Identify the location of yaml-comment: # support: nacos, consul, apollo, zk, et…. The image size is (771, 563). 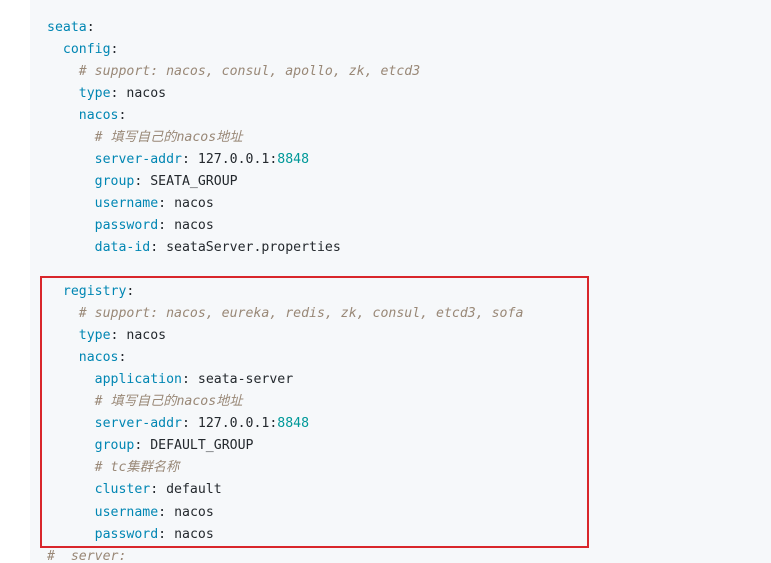
(249, 71).